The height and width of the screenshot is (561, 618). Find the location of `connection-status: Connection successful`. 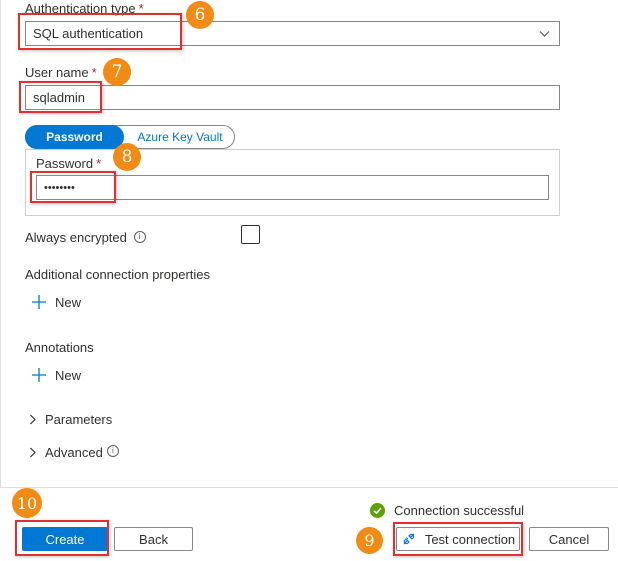

connection-status: Connection successful is located at coordinates (447, 510).